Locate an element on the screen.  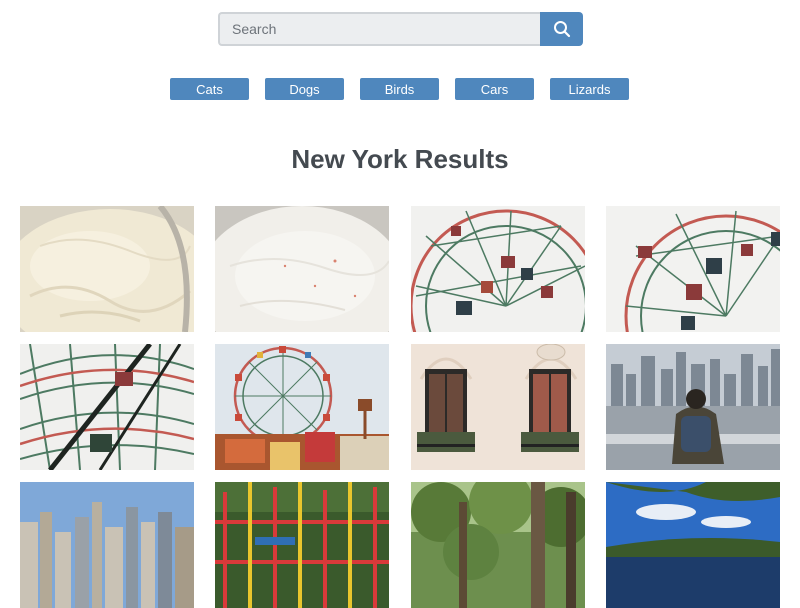
results-title: New York Results is located at coordinates (400, 159).